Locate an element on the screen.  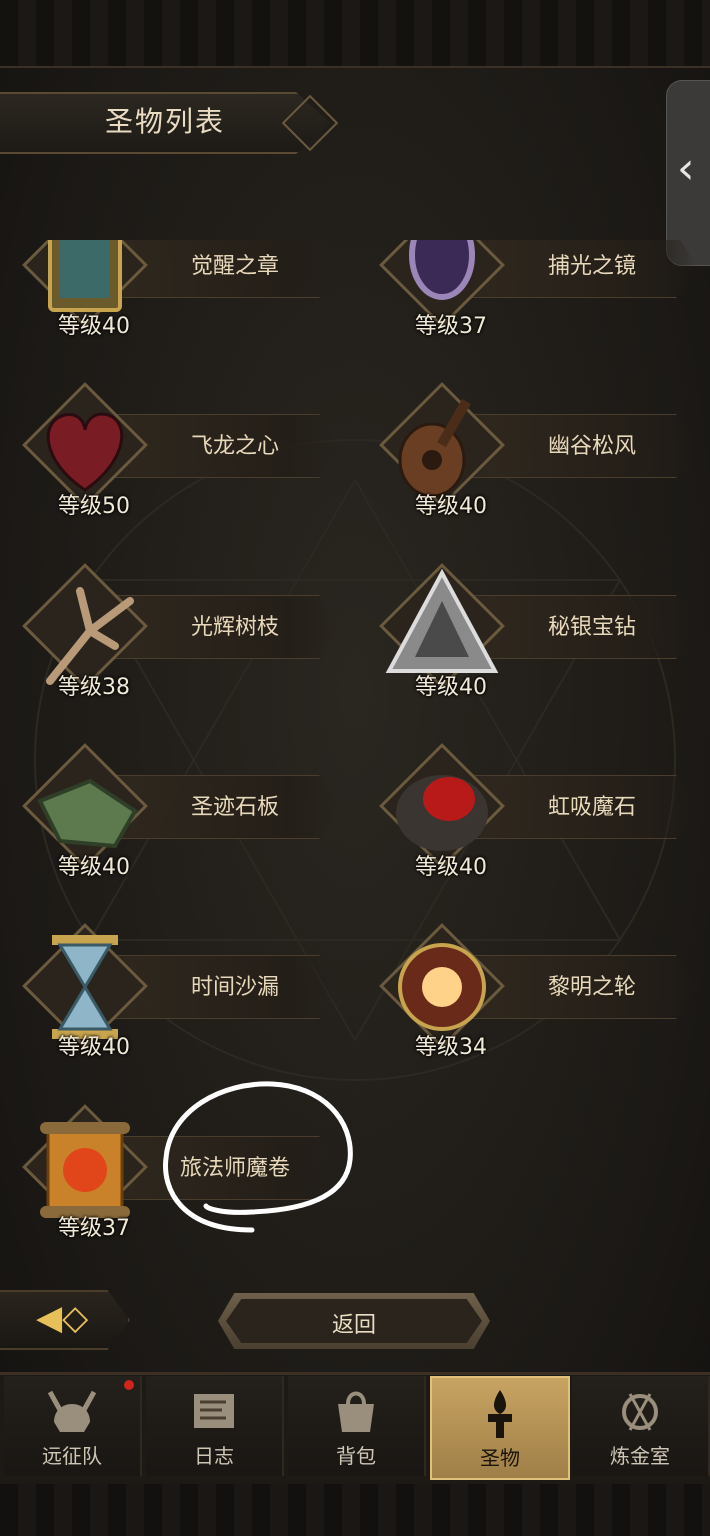
relic-name: 幽谷松风 is located at coordinates (591, 446).